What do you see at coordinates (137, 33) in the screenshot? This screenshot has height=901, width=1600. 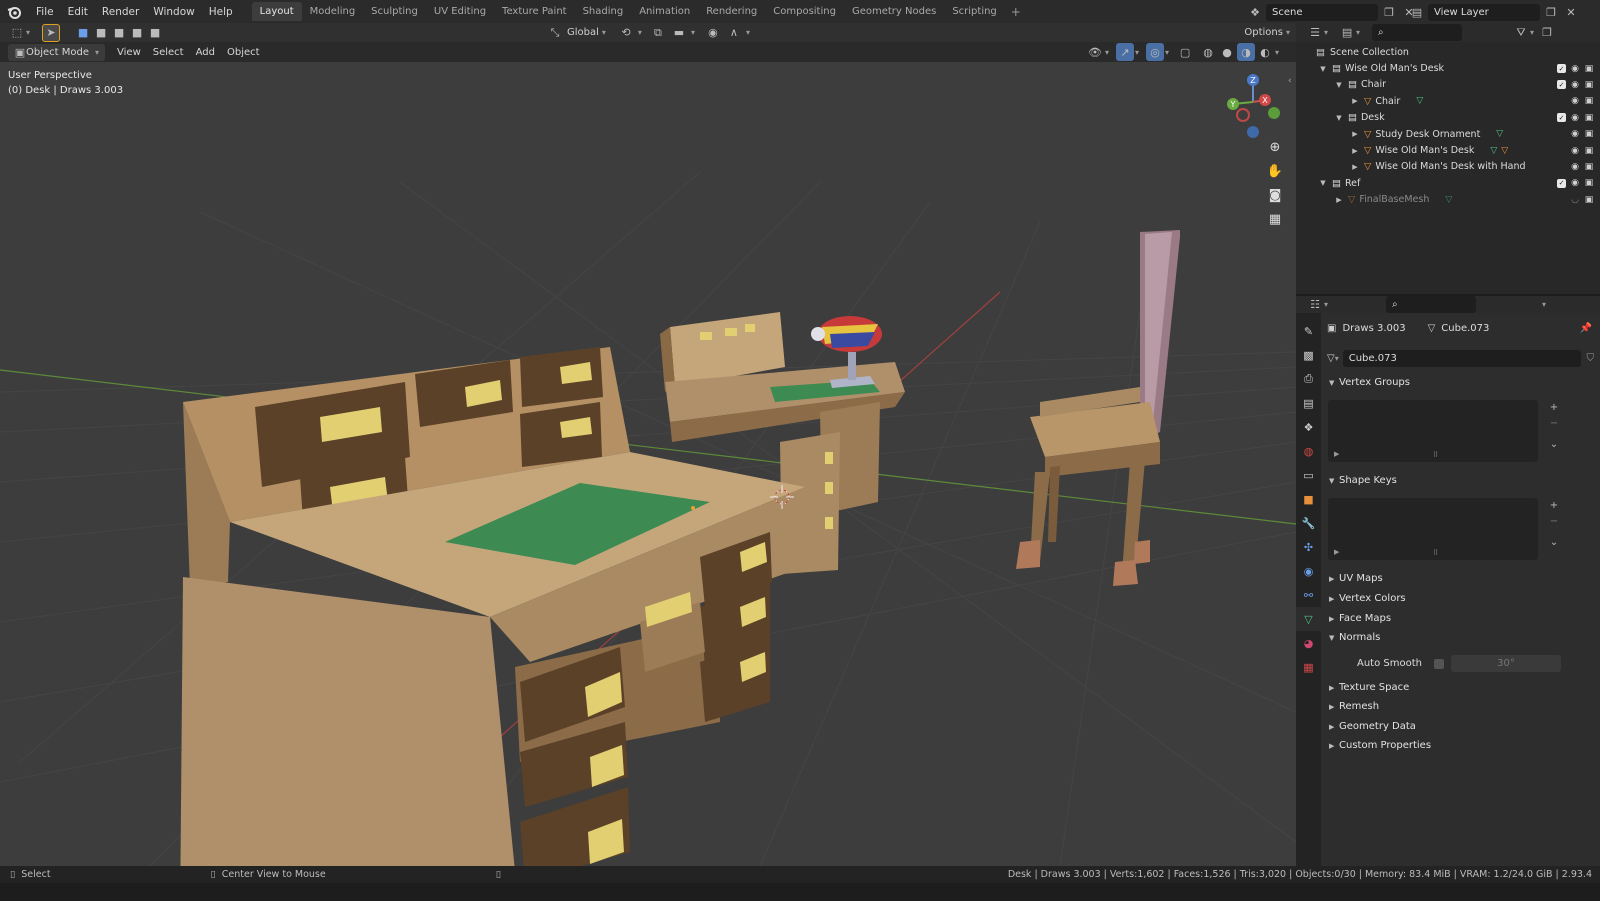 I see `select-invert-icon: ■` at bounding box center [137, 33].